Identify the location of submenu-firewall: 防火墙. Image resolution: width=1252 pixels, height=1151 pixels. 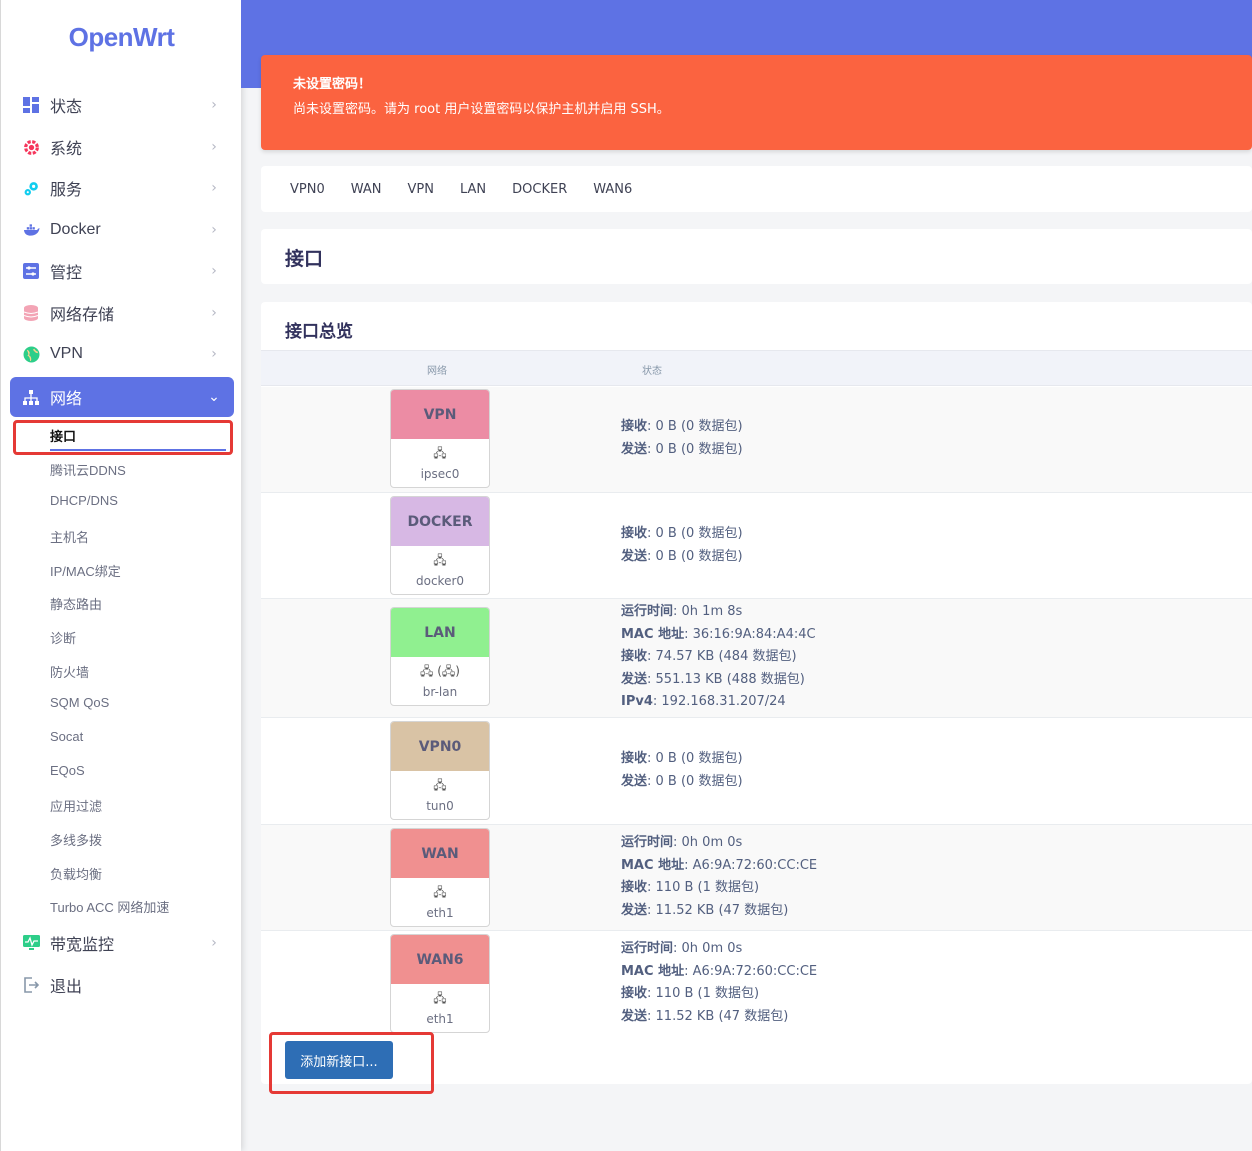
(69, 671).